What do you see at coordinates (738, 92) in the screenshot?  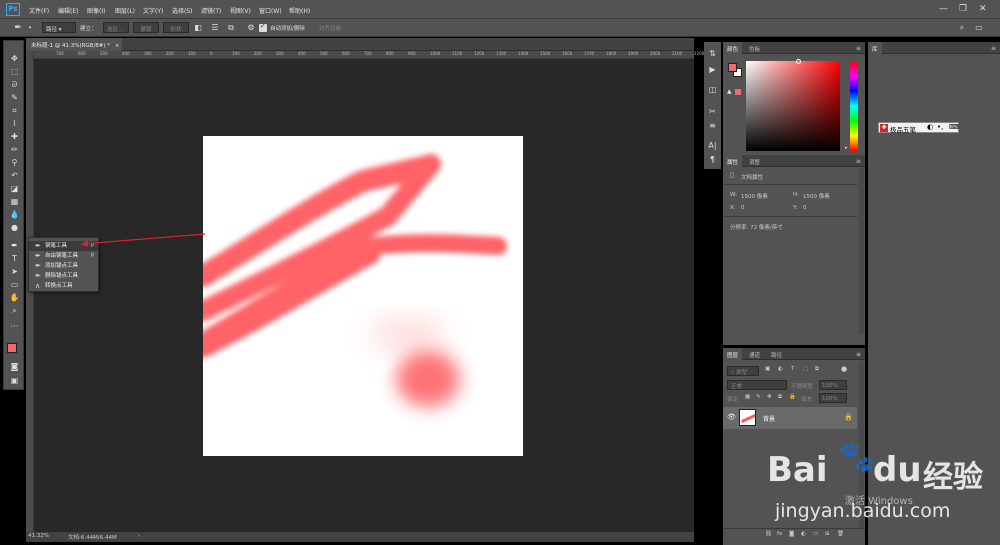 I see `gamut-warning-swatch` at bounding box center [738, 92].